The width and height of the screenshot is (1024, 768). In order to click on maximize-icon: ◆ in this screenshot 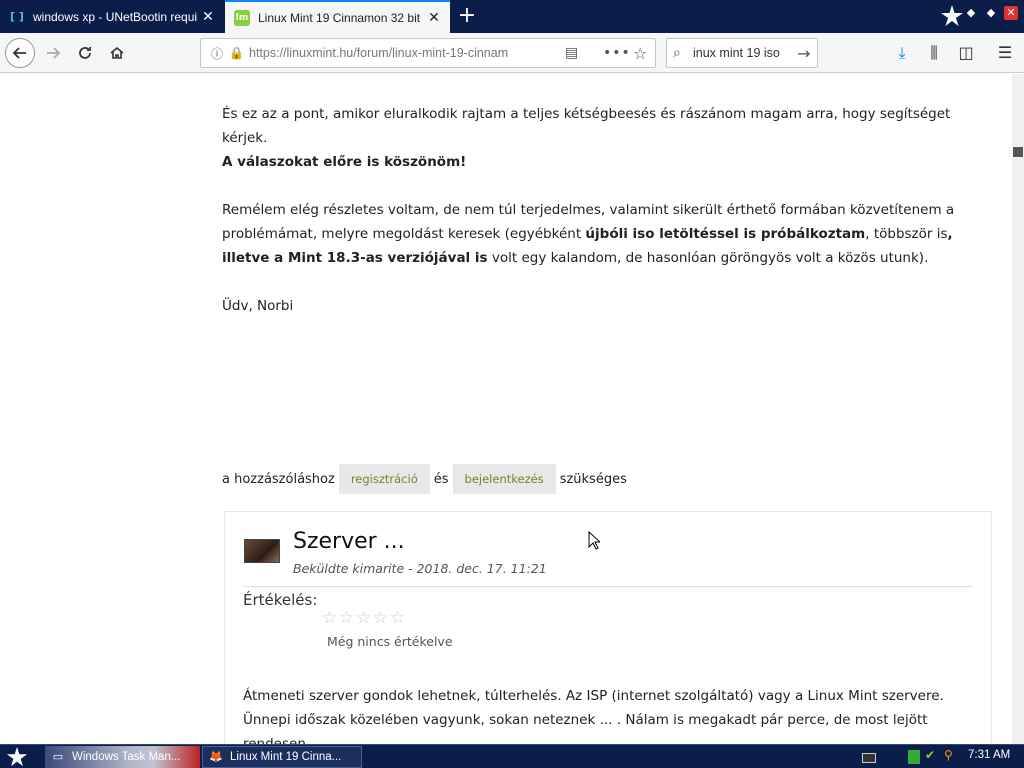, I will do `click(991, 13)`.